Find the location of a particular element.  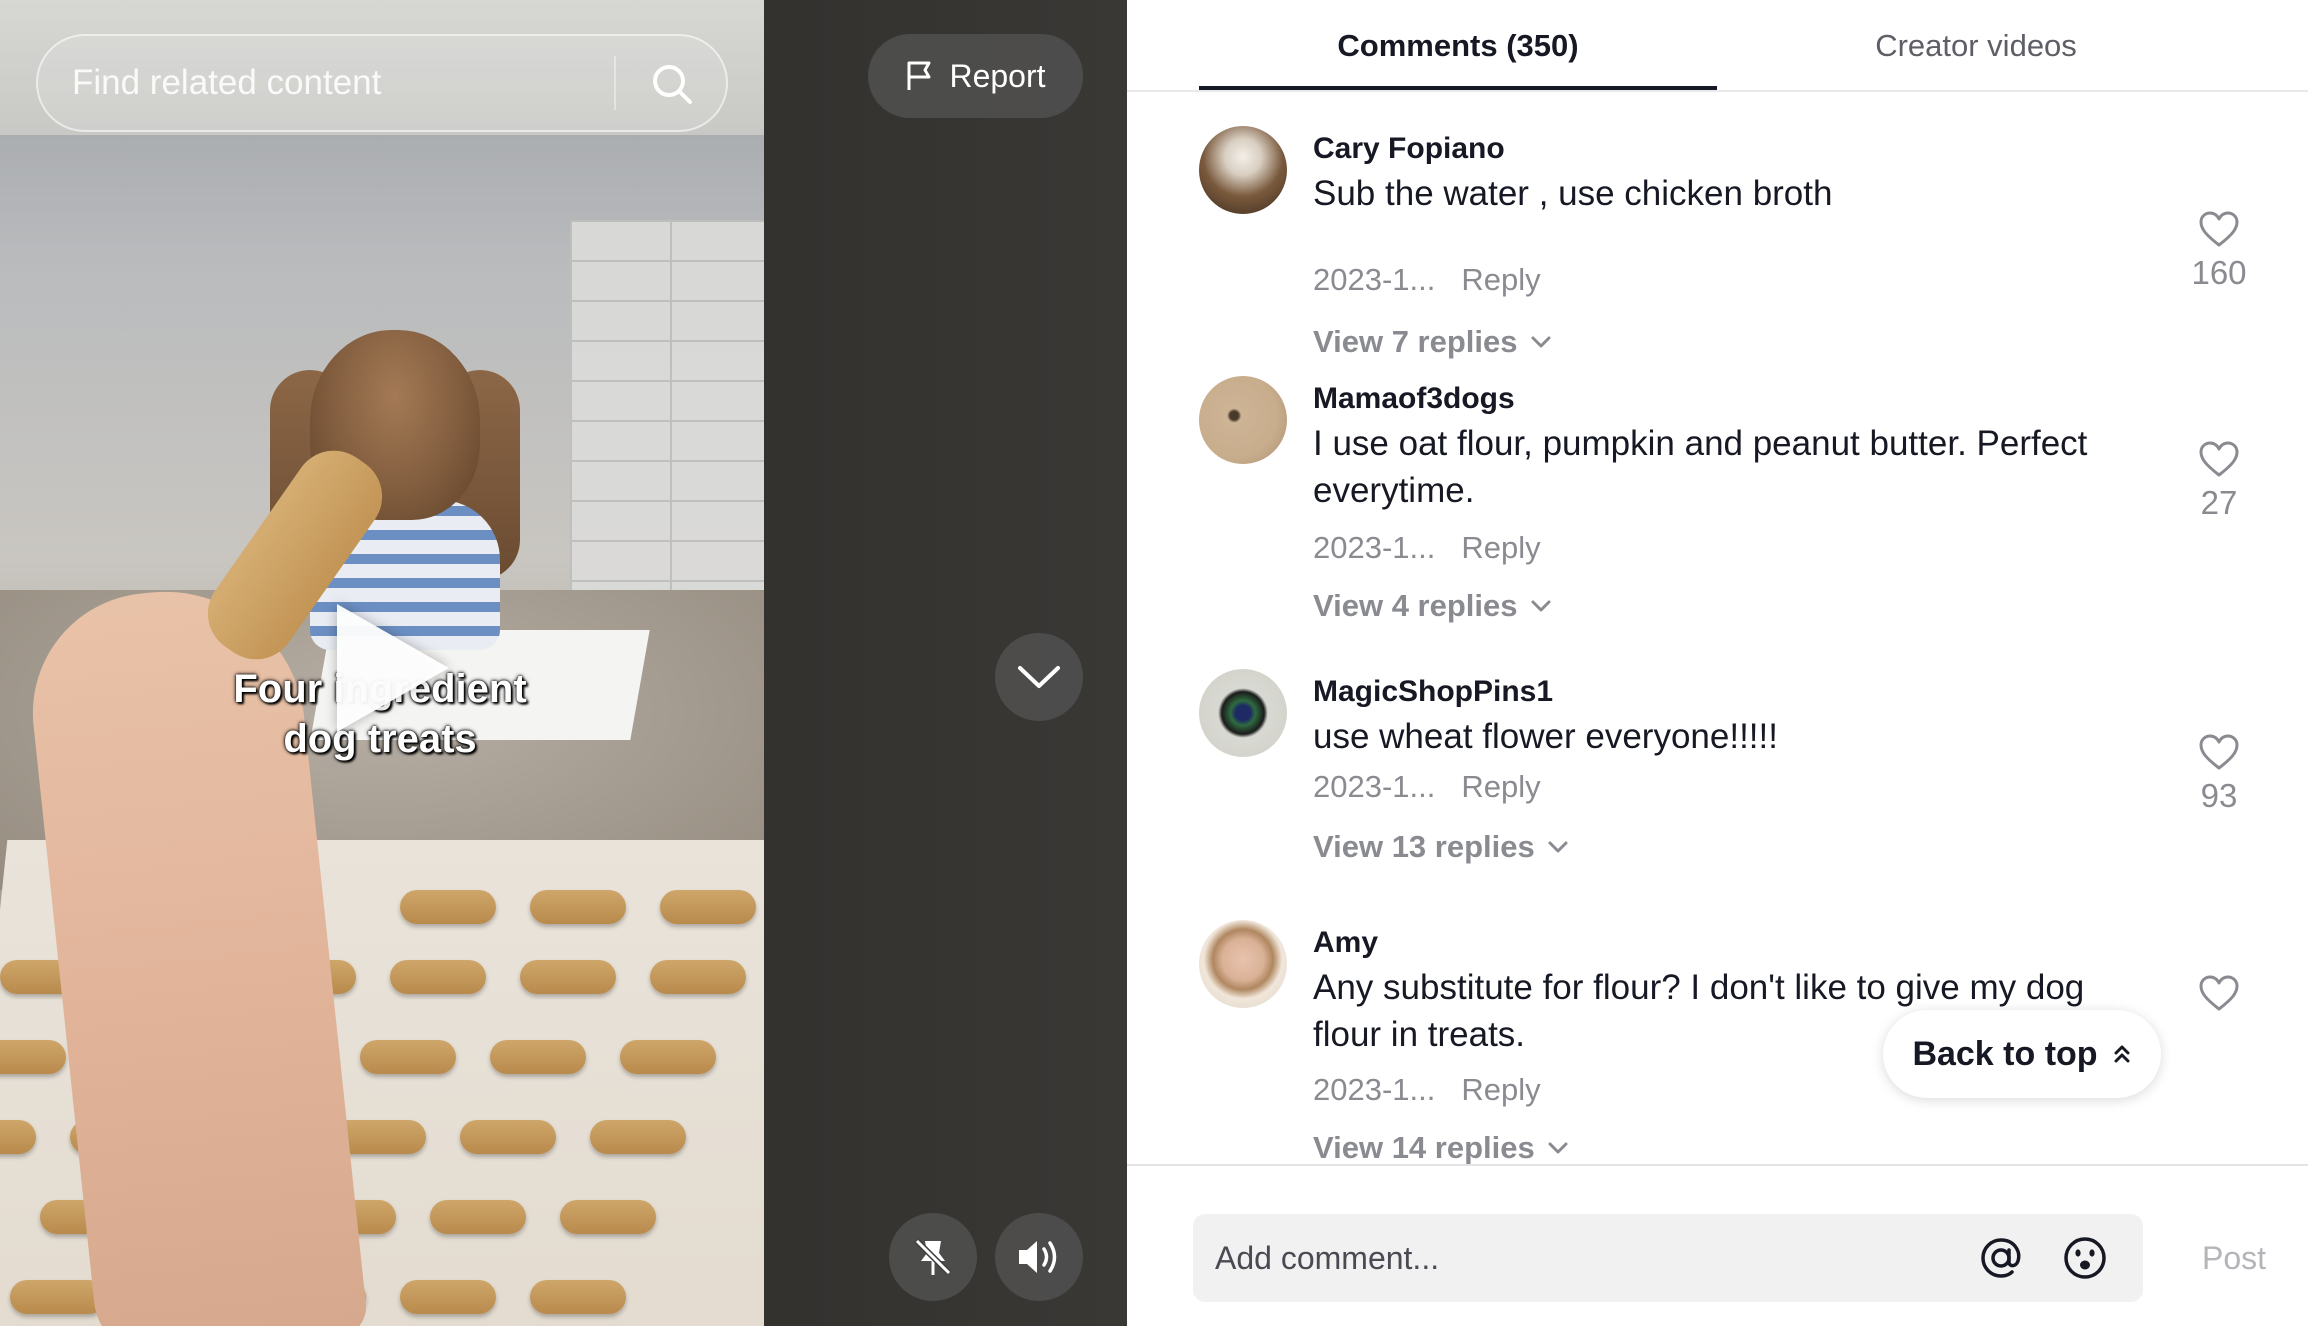

play-icon is located at coordinates (393, 668).